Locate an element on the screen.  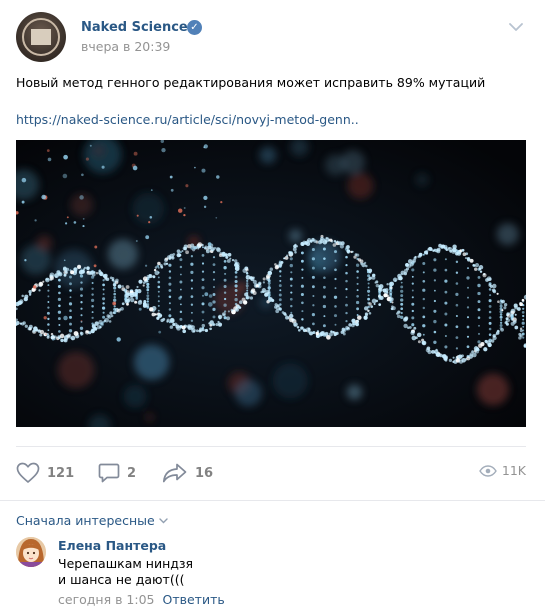
comment-time: сегодня в 1:05 is located at coordinates (106, 599).